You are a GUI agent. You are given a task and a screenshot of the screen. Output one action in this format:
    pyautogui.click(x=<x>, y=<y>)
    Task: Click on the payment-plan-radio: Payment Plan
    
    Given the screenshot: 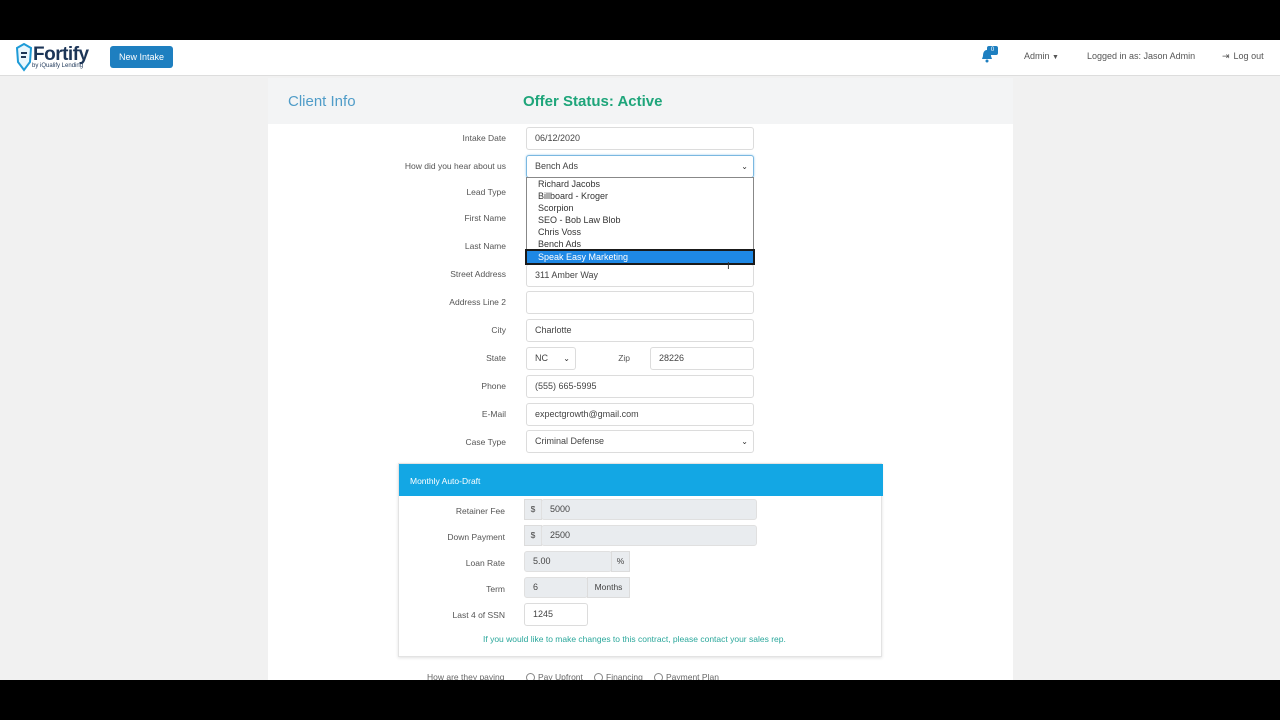 What is the action you would take?
    pyautogui.click(x=686, y=676)
    